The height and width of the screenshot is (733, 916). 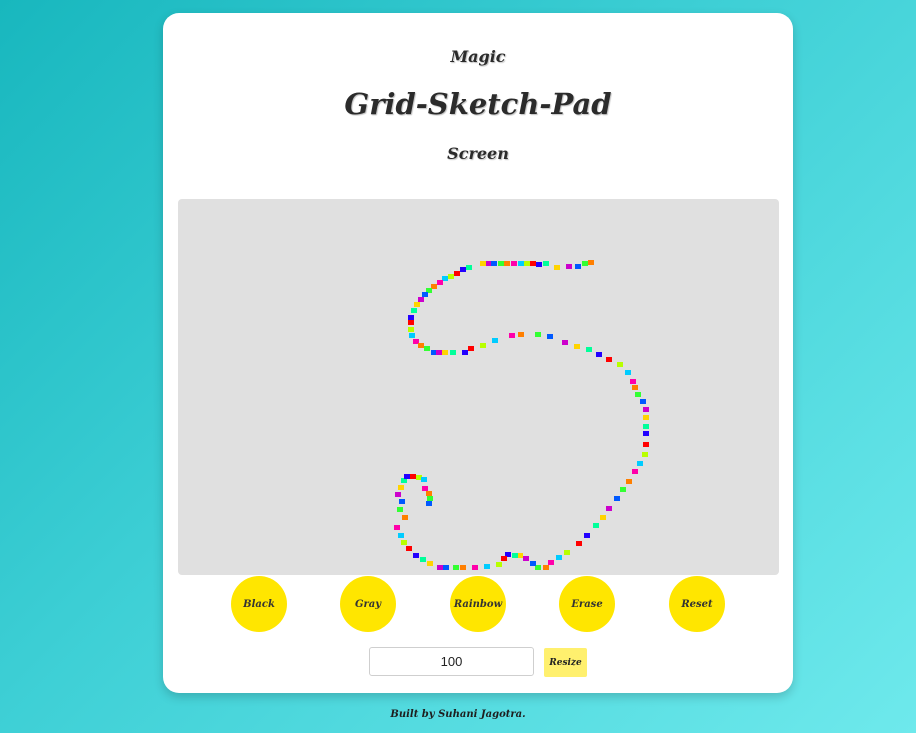 What do you see at coordinates (458, 714) in the screenshot?
I see `footer-credit: Built by Suhani Jagotra.` at bounding box center [458, 714].